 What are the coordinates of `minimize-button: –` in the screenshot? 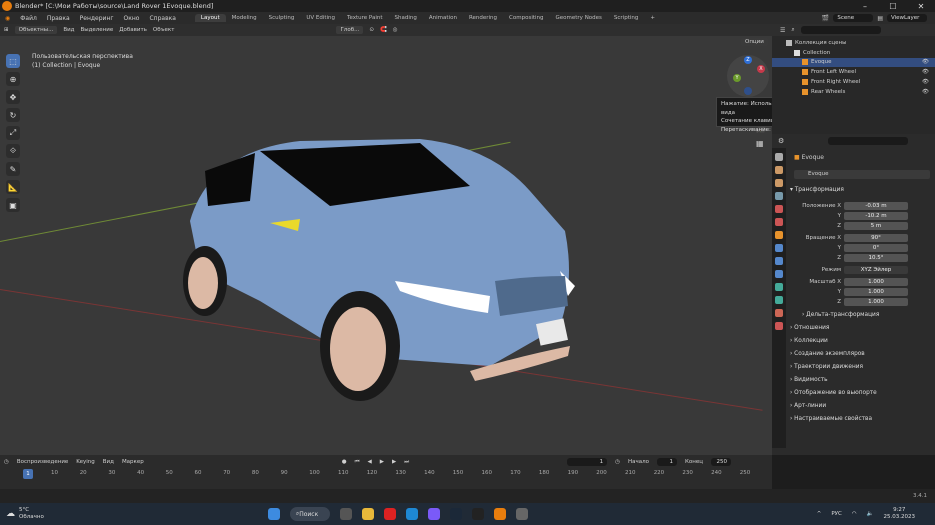 It's located at (865, 6).